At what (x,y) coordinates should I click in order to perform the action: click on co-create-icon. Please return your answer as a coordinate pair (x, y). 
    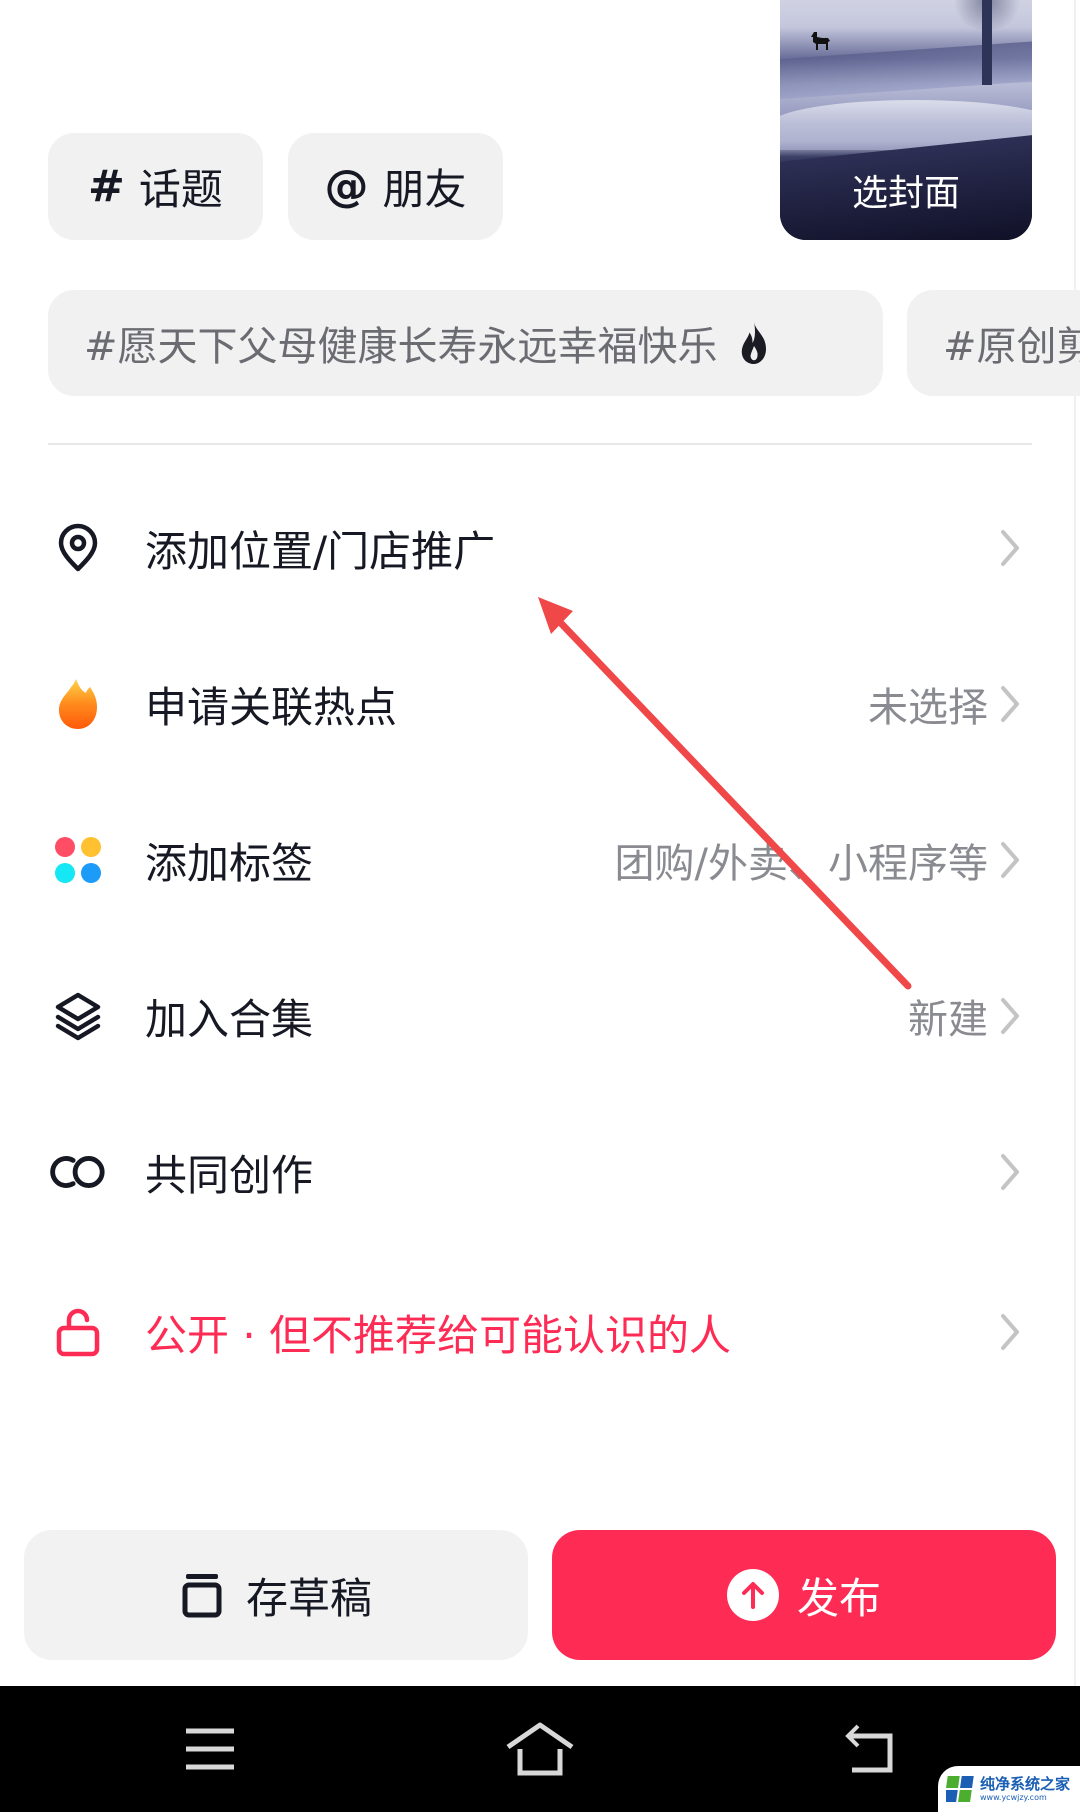
    Looking at the image, I should click on (78, 1172).